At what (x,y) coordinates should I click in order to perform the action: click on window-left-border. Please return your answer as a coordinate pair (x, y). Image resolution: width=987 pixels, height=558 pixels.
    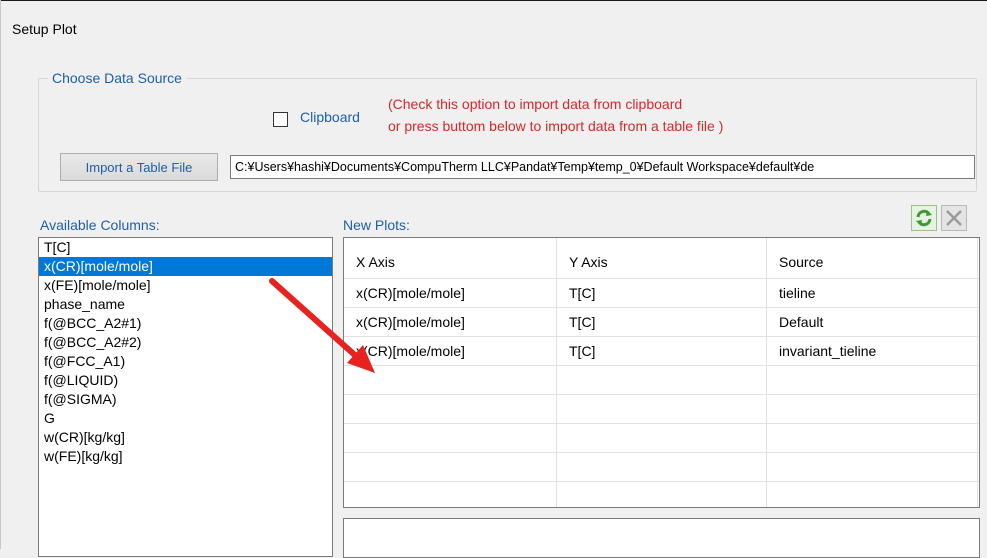
    Looking at the image, I should click on (0, 274).